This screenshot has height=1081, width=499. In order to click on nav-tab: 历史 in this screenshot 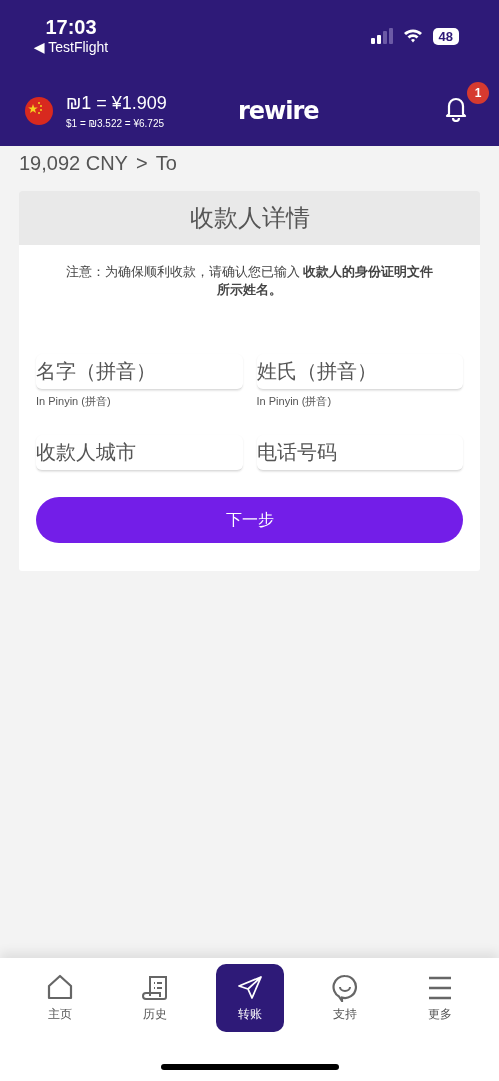, I will do `click(154, 998)`.